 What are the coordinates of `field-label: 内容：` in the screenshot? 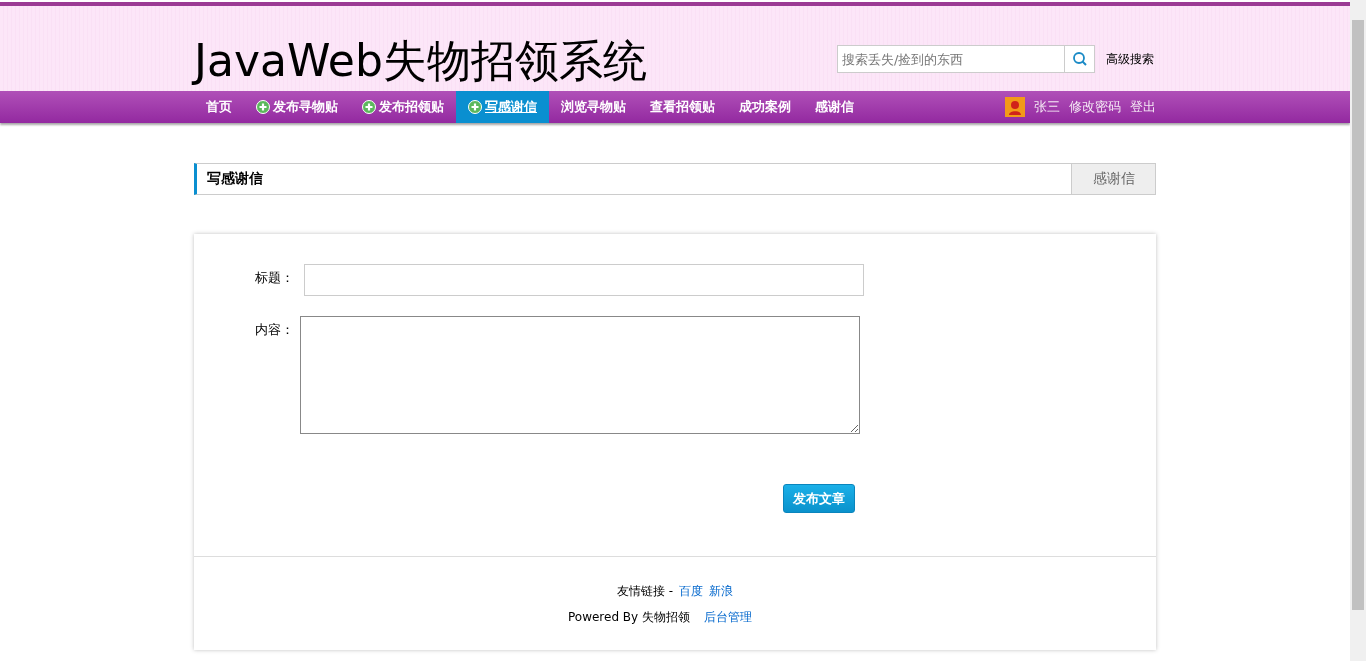 It's located at (274, 330).